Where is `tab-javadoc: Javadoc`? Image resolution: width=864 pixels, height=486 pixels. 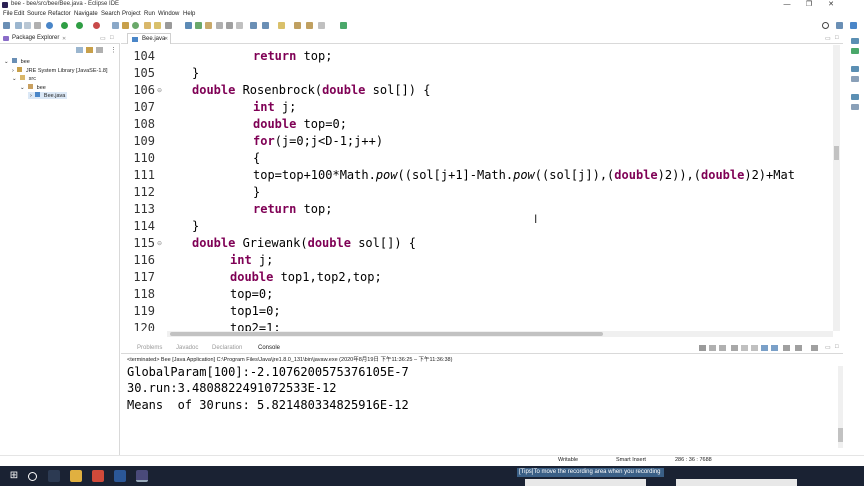
tab-javadoc: Javadoc is located at coordinates (187, 348).